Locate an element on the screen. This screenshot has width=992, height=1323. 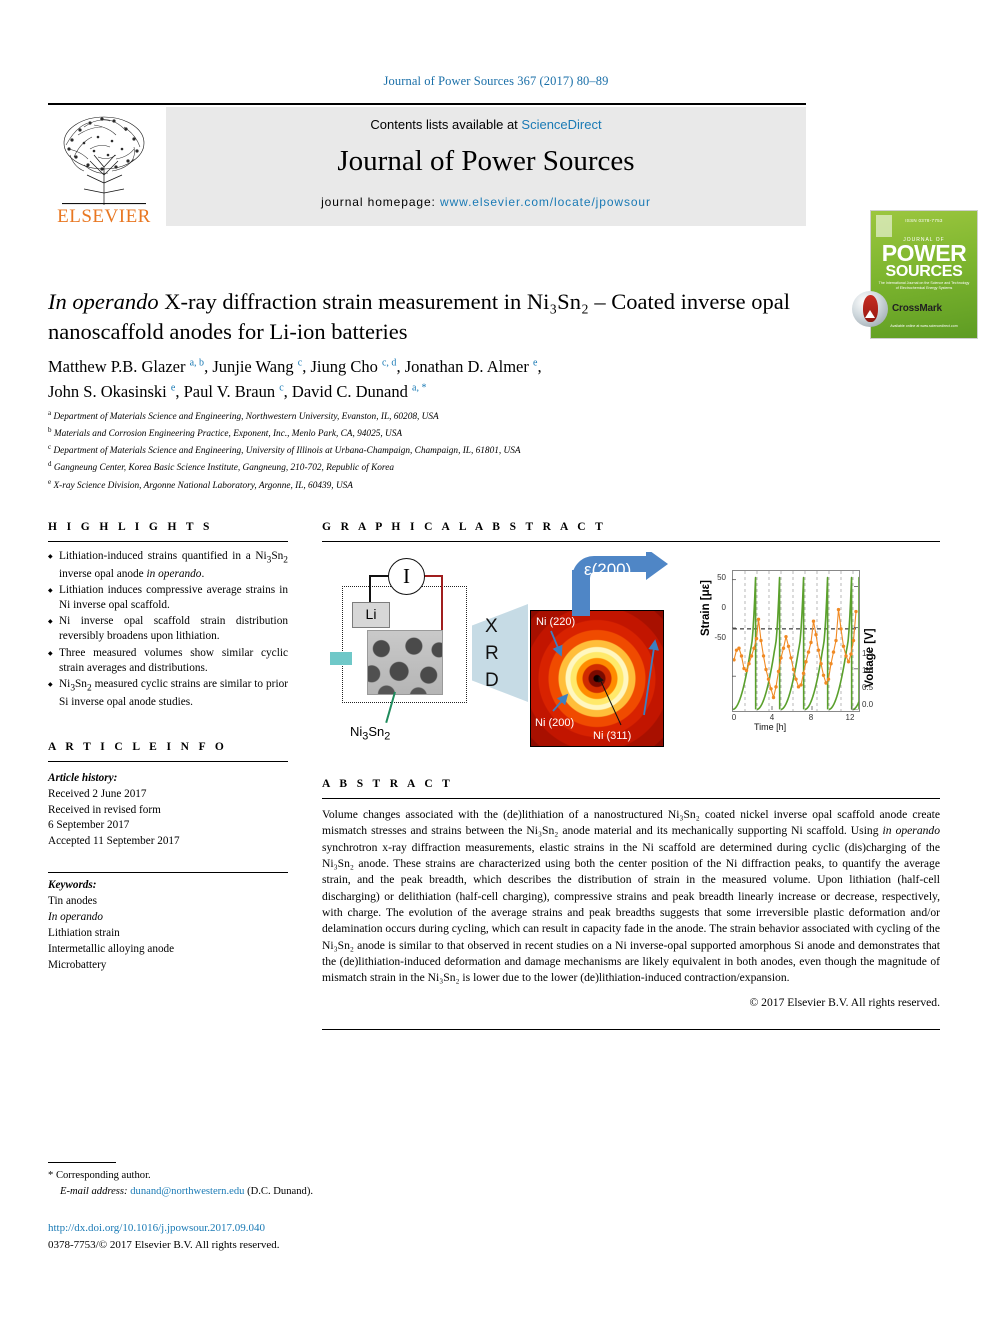
article-history-item: Received 2 June 2017 is located at coordinates (97, 793).